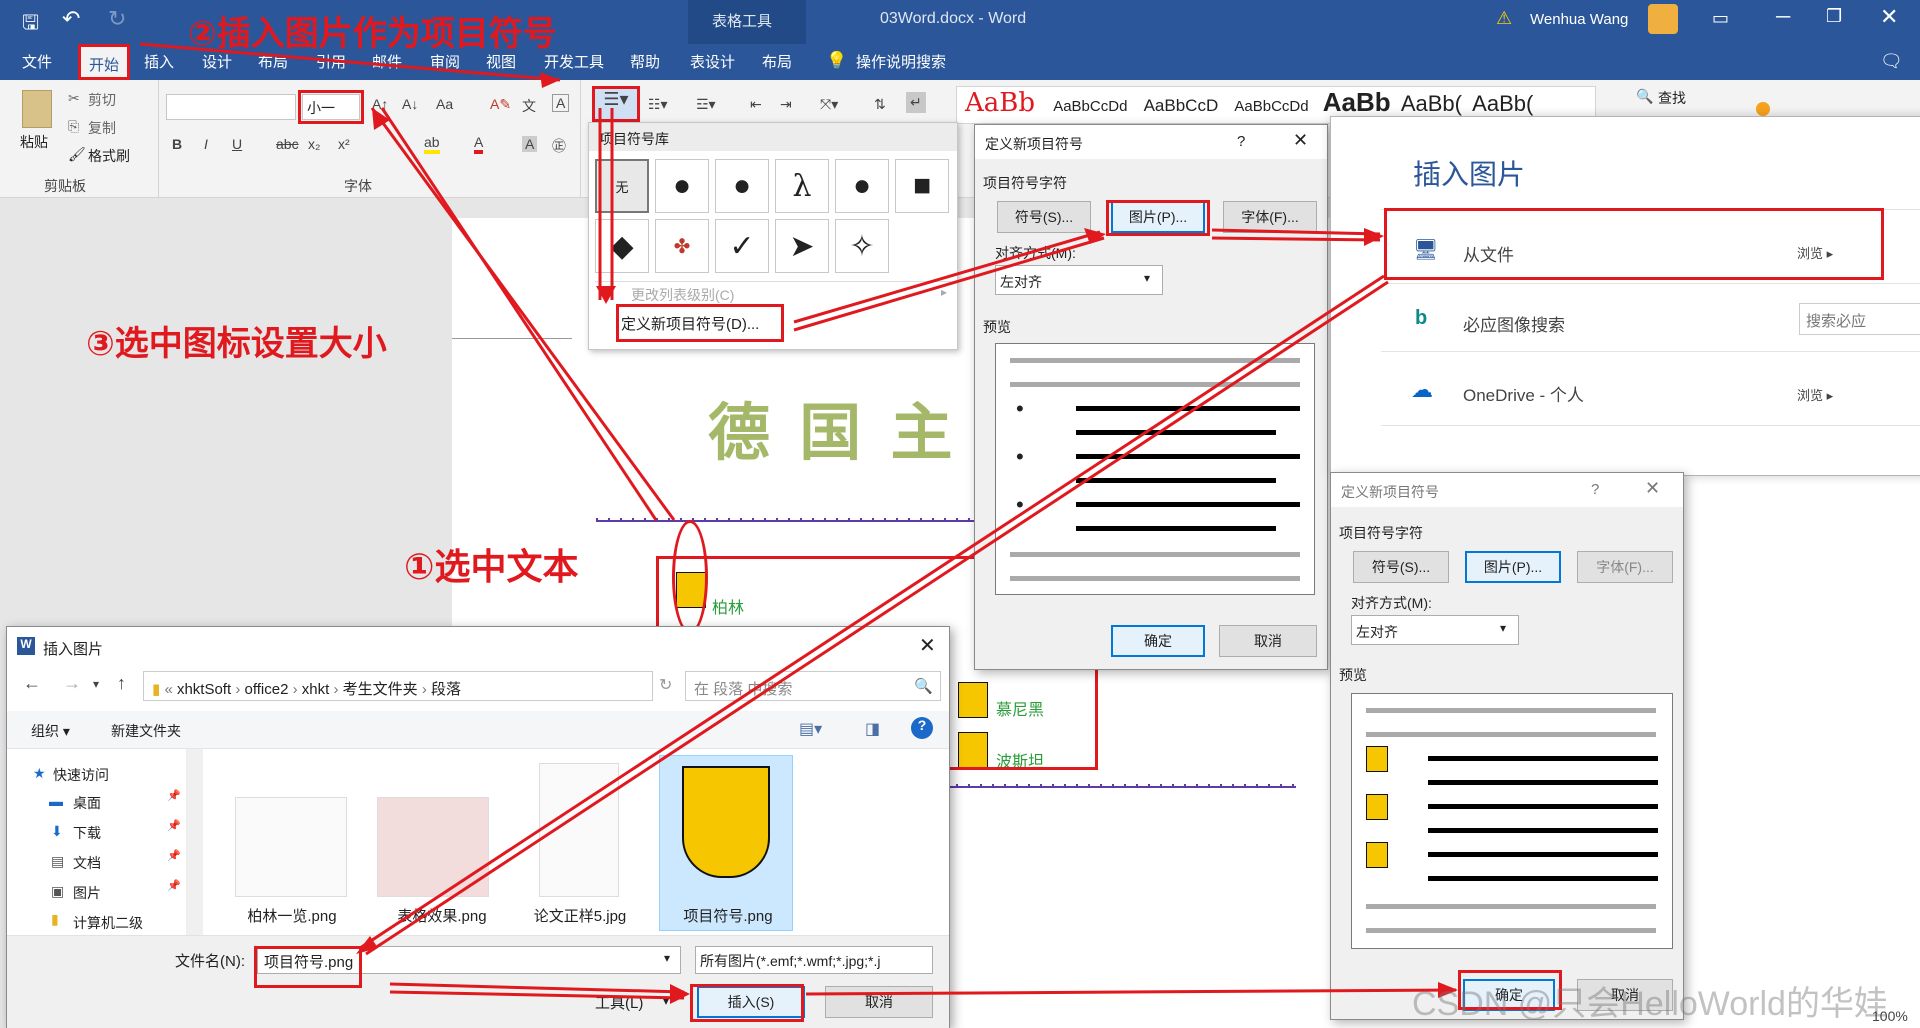 This screenshot has height=1028, width=1920. Describe the element at coordinates (316, 689) in the screenshot. I see `breadcrumb-segment: xhkt` at that location.